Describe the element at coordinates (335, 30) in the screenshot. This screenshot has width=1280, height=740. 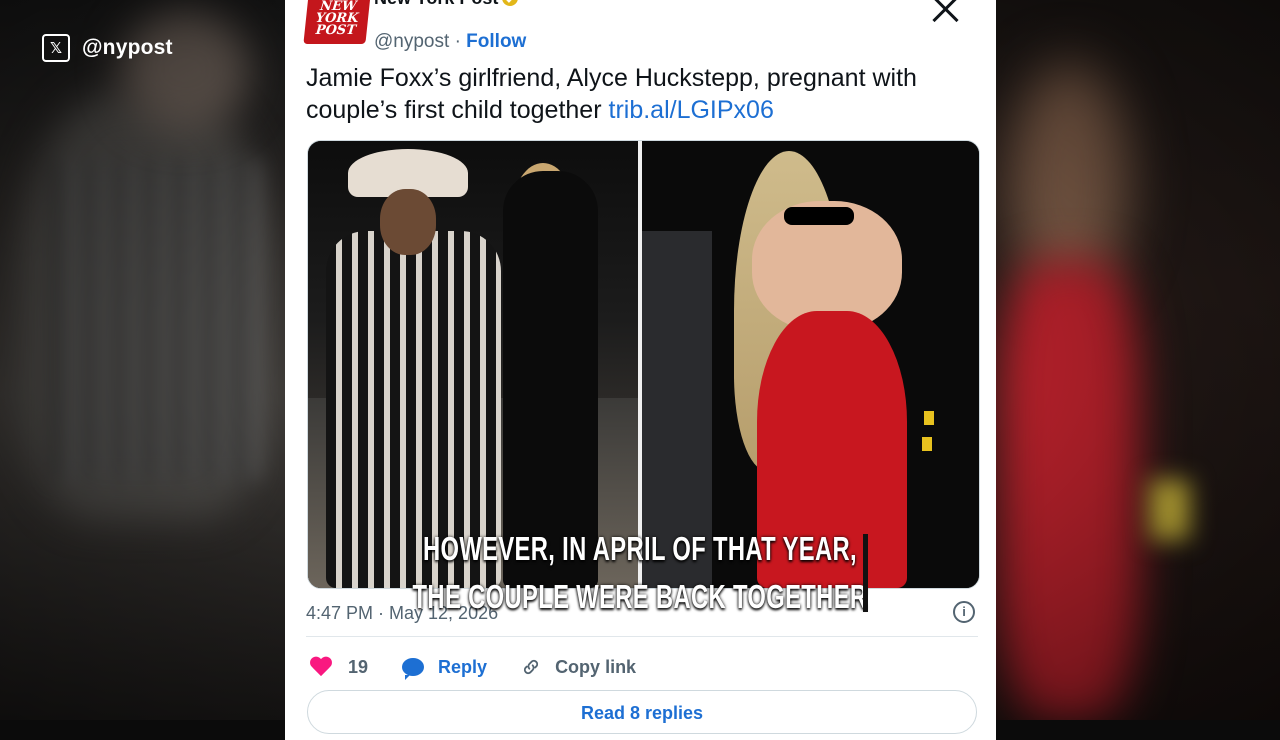
I see `avatar-line-3: POST` at that location.